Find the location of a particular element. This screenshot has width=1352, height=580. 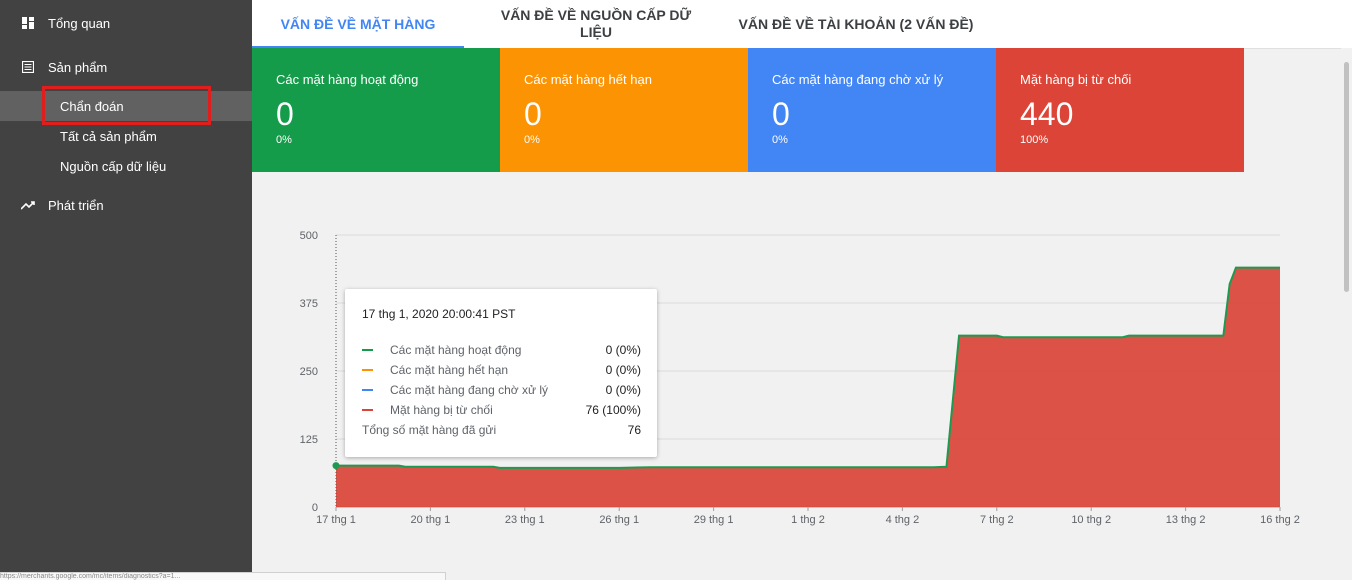

sidebar-item-label: Sản phẩm is located at coordinates (78, 67).